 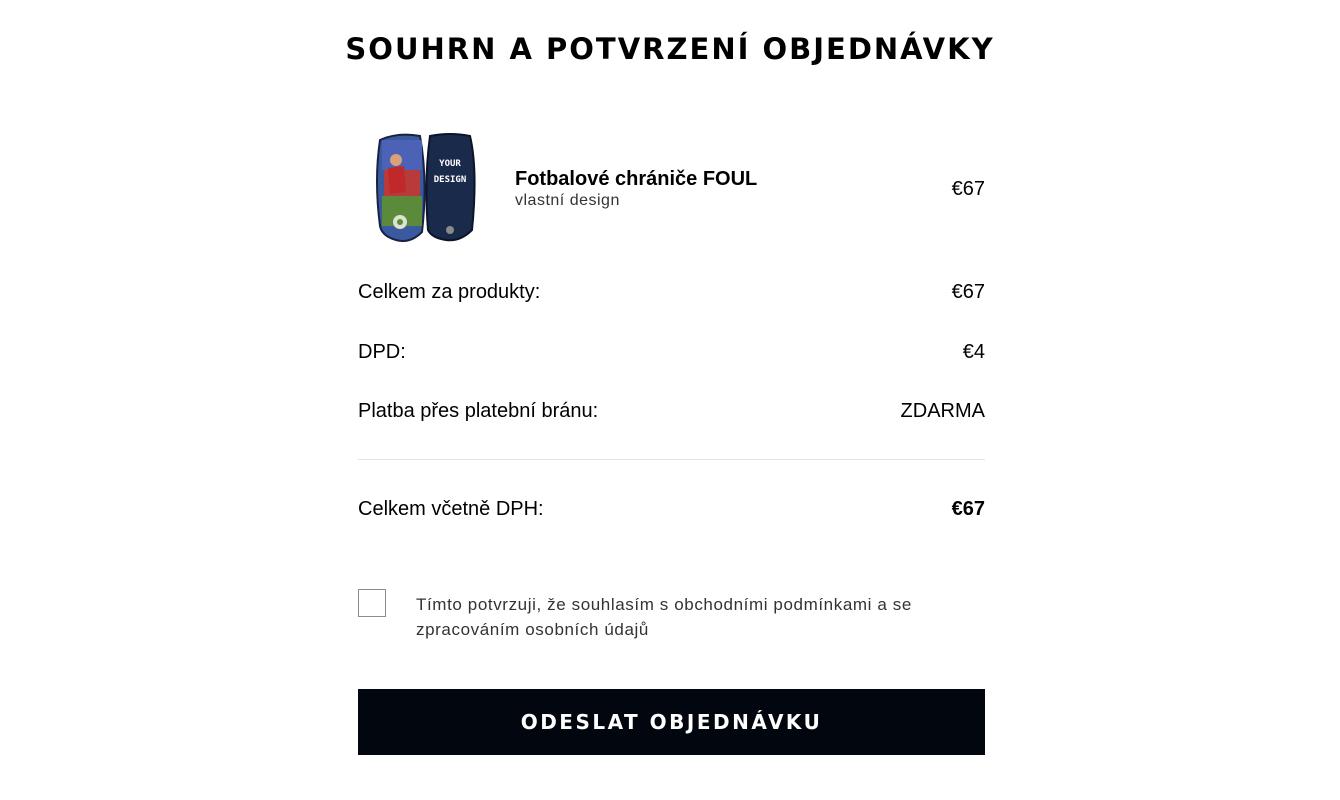 I want to click on svg-text: YOUR, so click(x=450, y=164).